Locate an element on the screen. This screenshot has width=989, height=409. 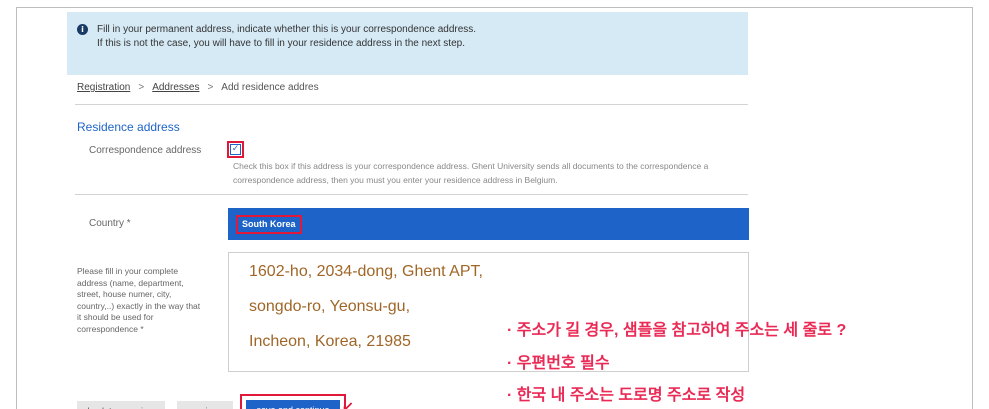
previous-button: previous is located at coordinates (205, 405).